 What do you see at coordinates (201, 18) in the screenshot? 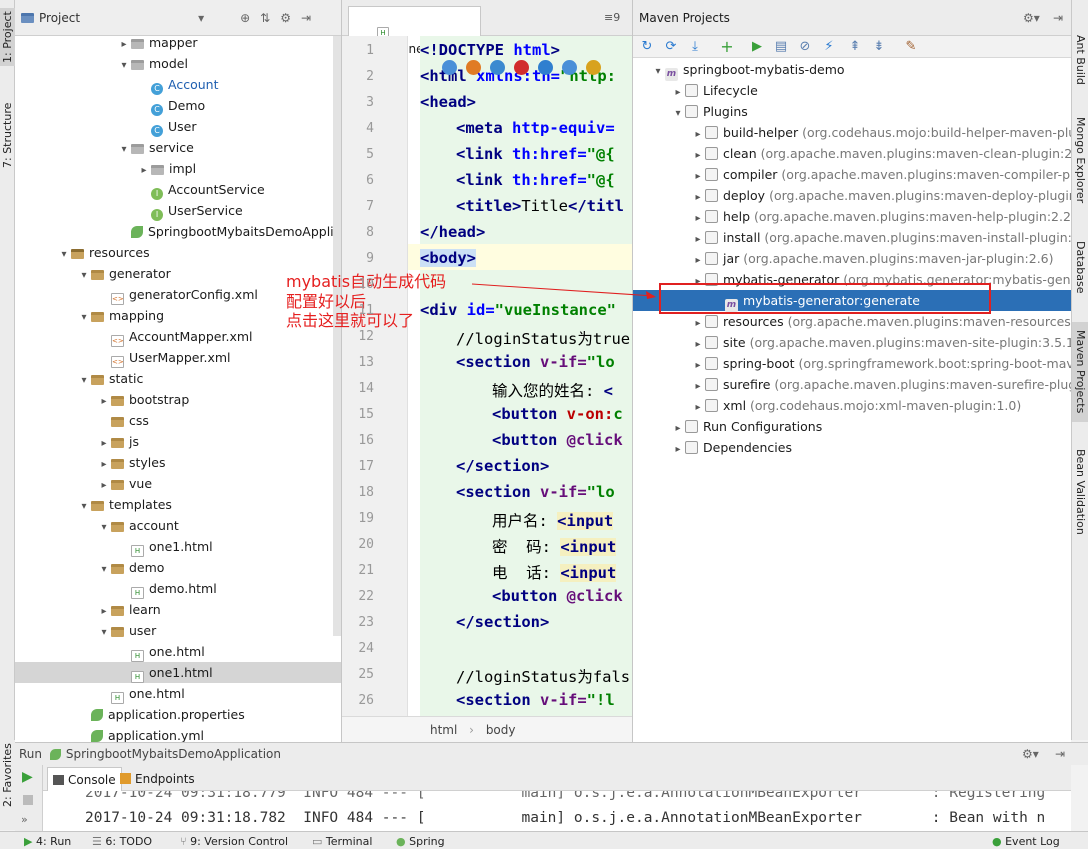
I see `dropdown-icon: ▾` at bounding box center [201, 18].